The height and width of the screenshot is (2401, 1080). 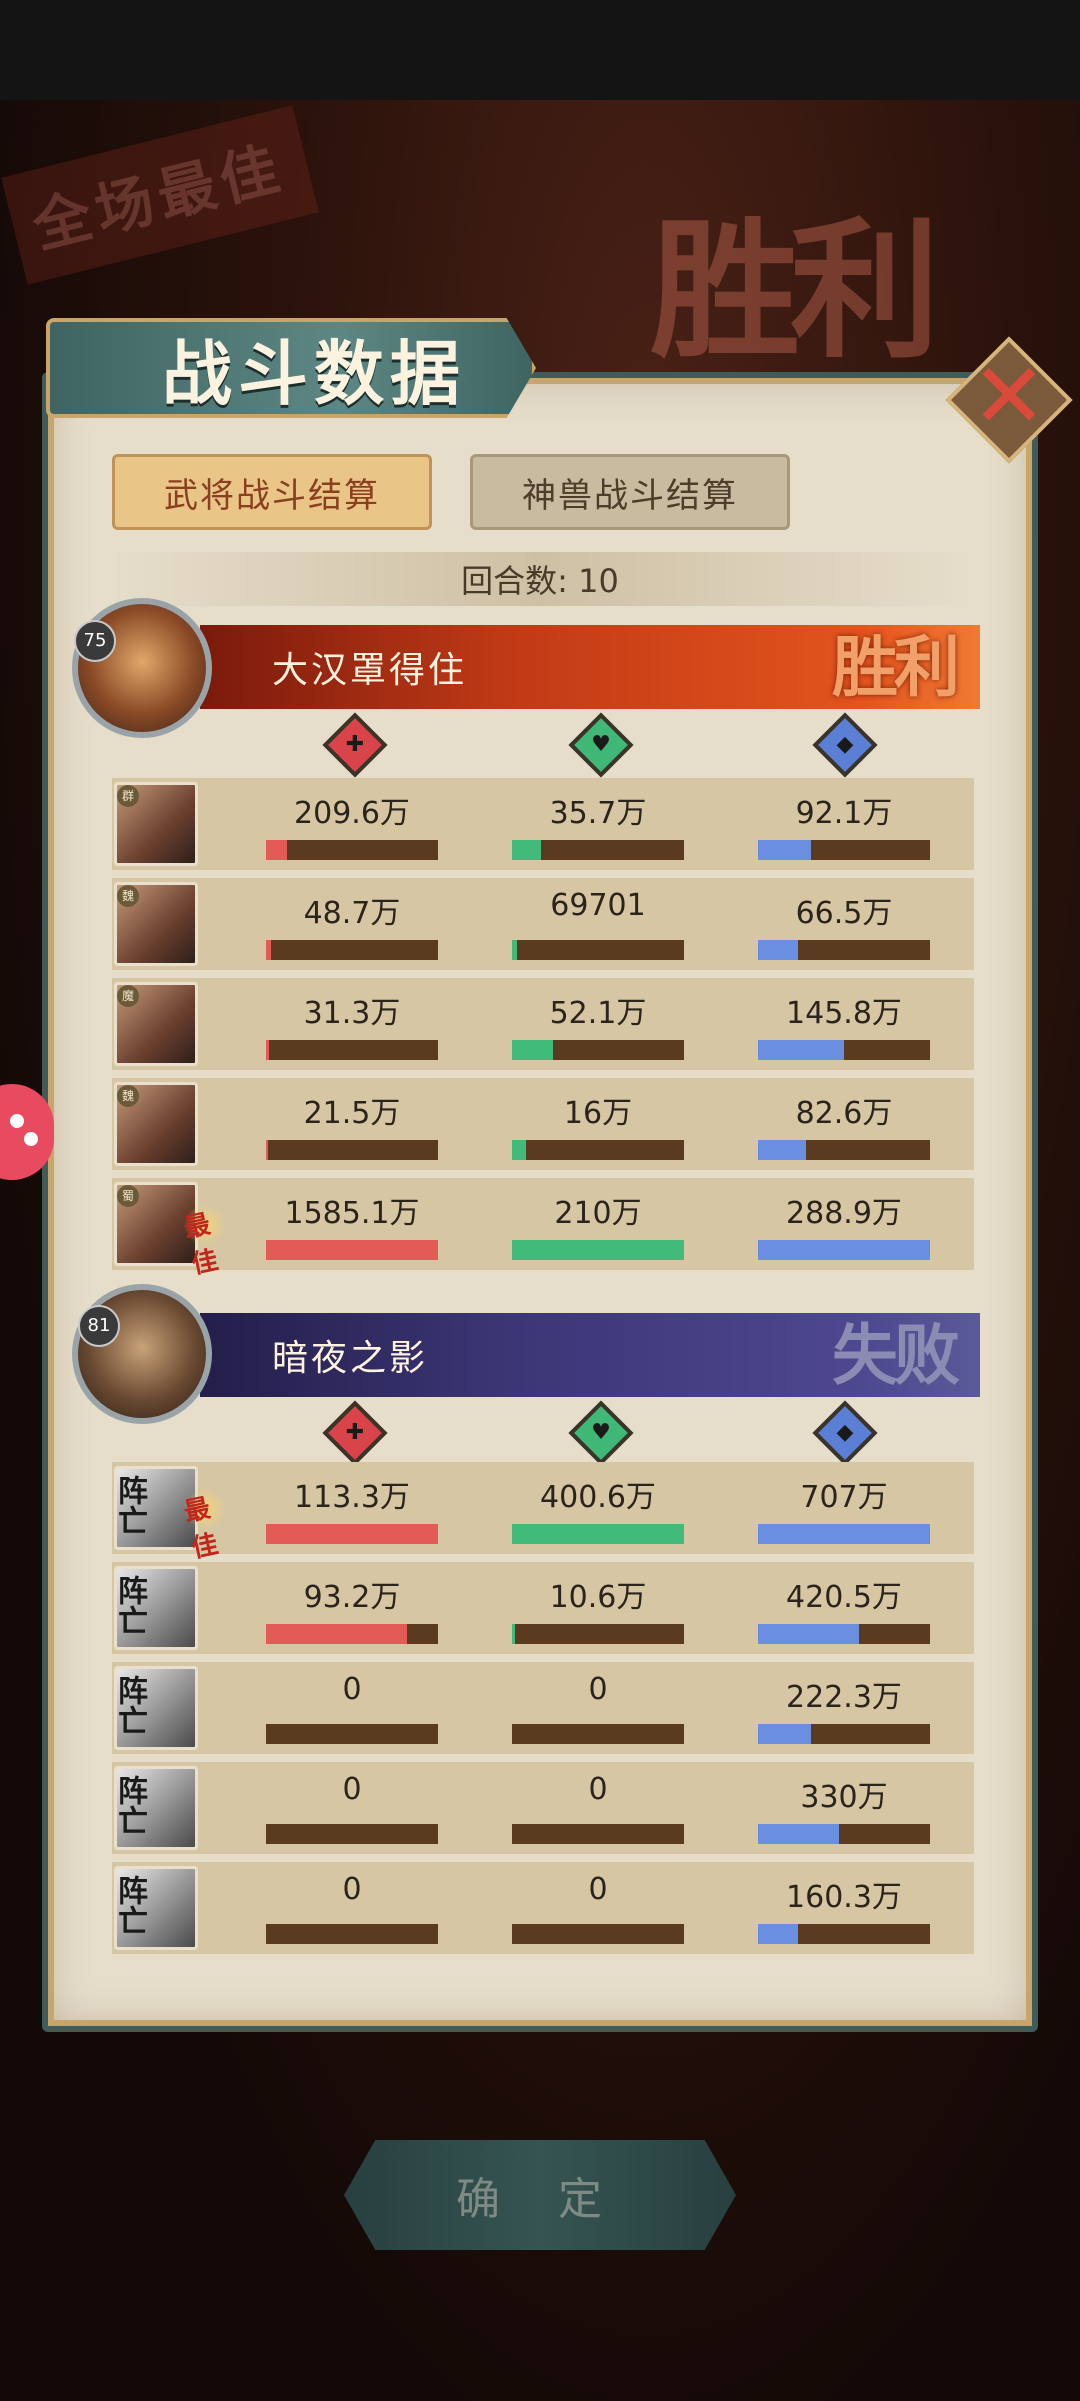 What do you see at coordinates (844, 1497) in the screenshot?
I see `defense-value: 707万` at bounding box center [844, 1497].